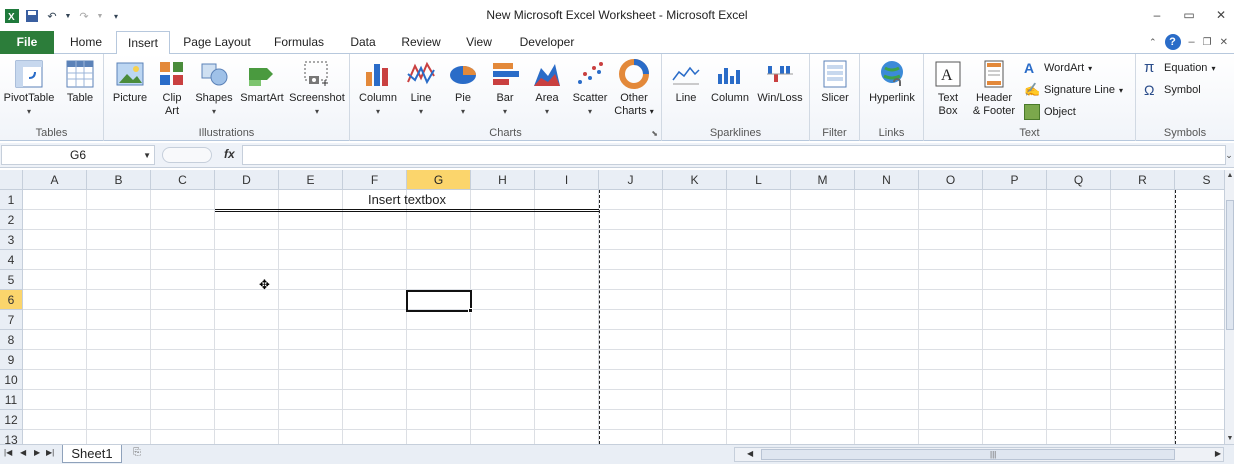  What do you see at coordinates (695, 180) in the screenshot?
I see `column-header: K` at bounding box center [695, 180].